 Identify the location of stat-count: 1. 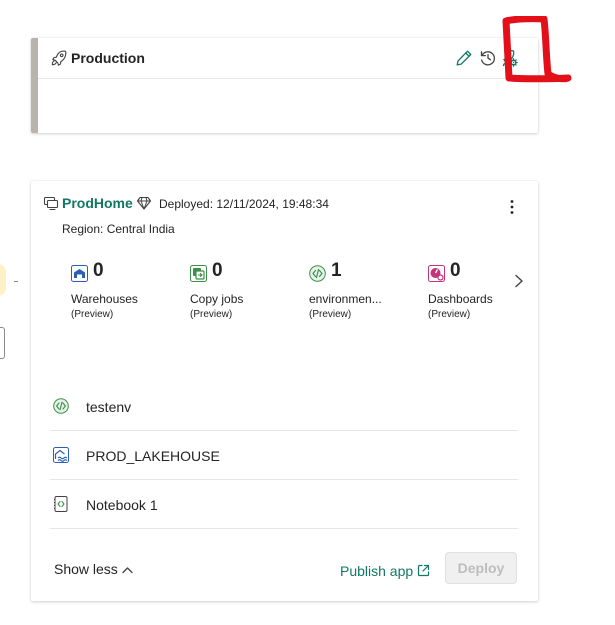
(336, 270).